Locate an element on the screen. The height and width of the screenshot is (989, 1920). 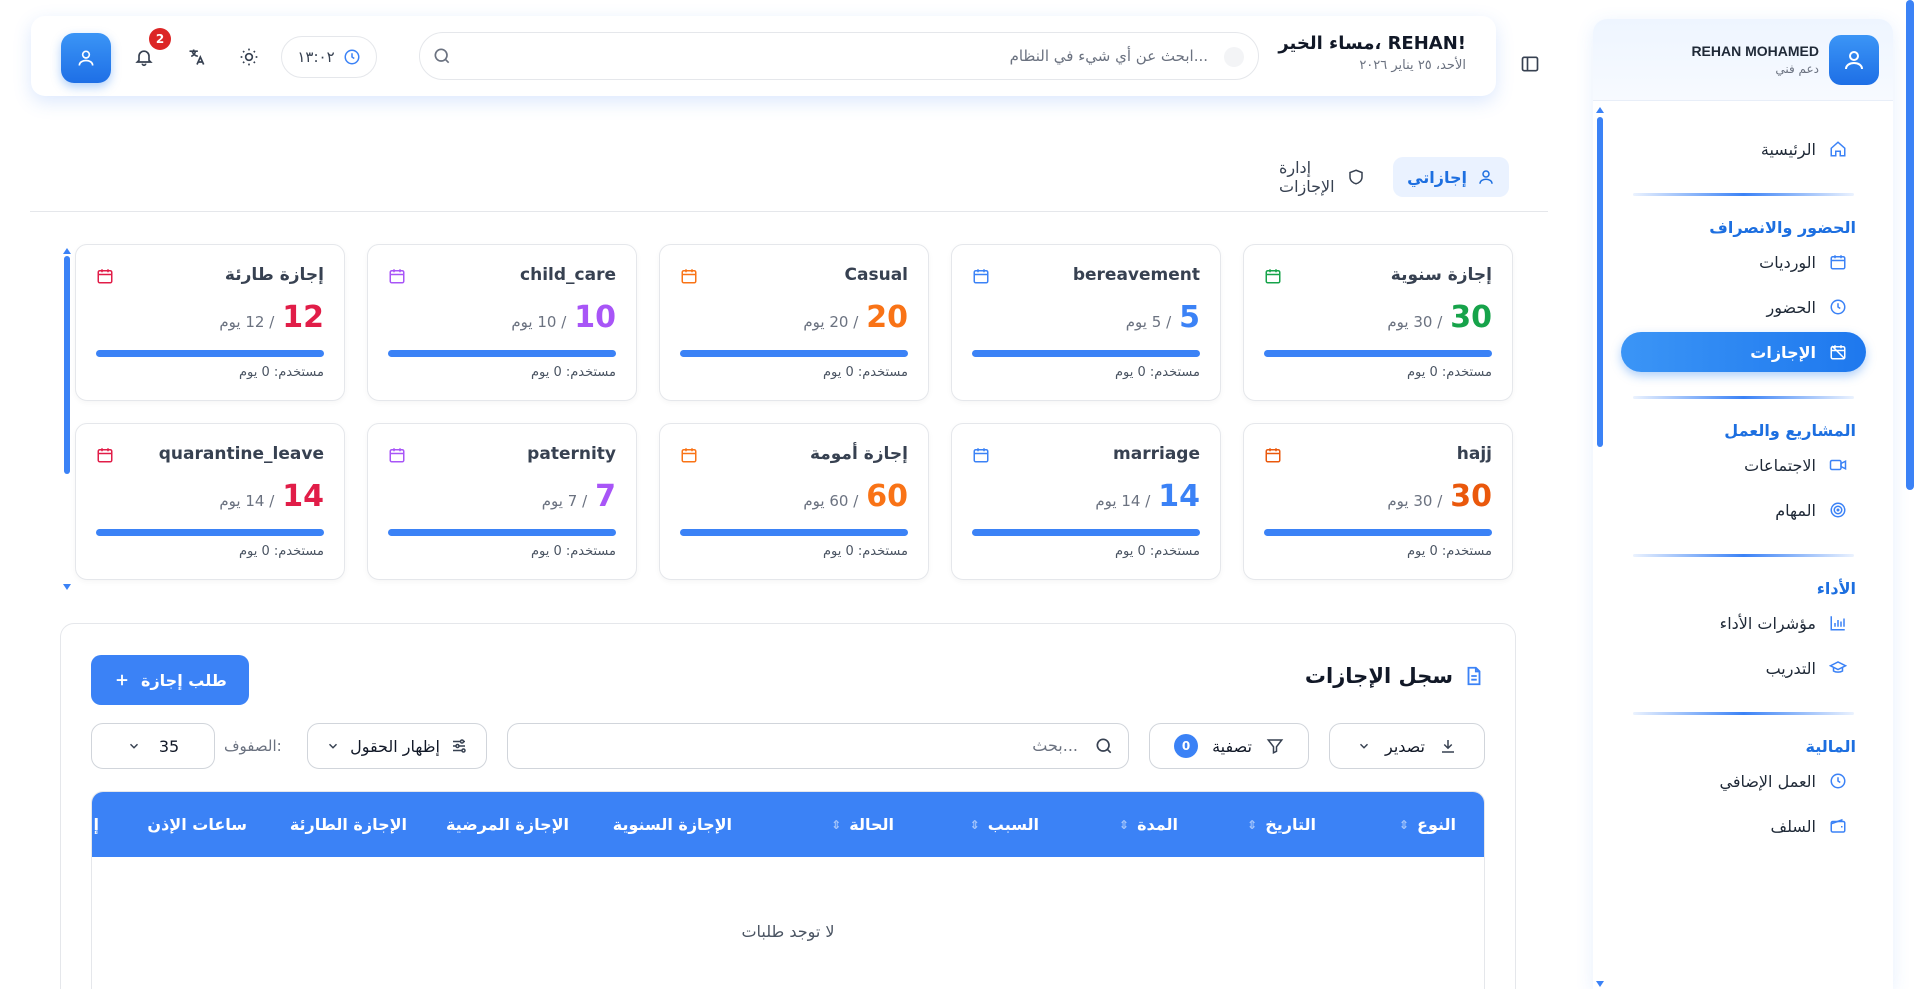
leave-card: hajj 30 / 30 يوم مستخدم: 0 يوم is located at coordinates (1378, 501).